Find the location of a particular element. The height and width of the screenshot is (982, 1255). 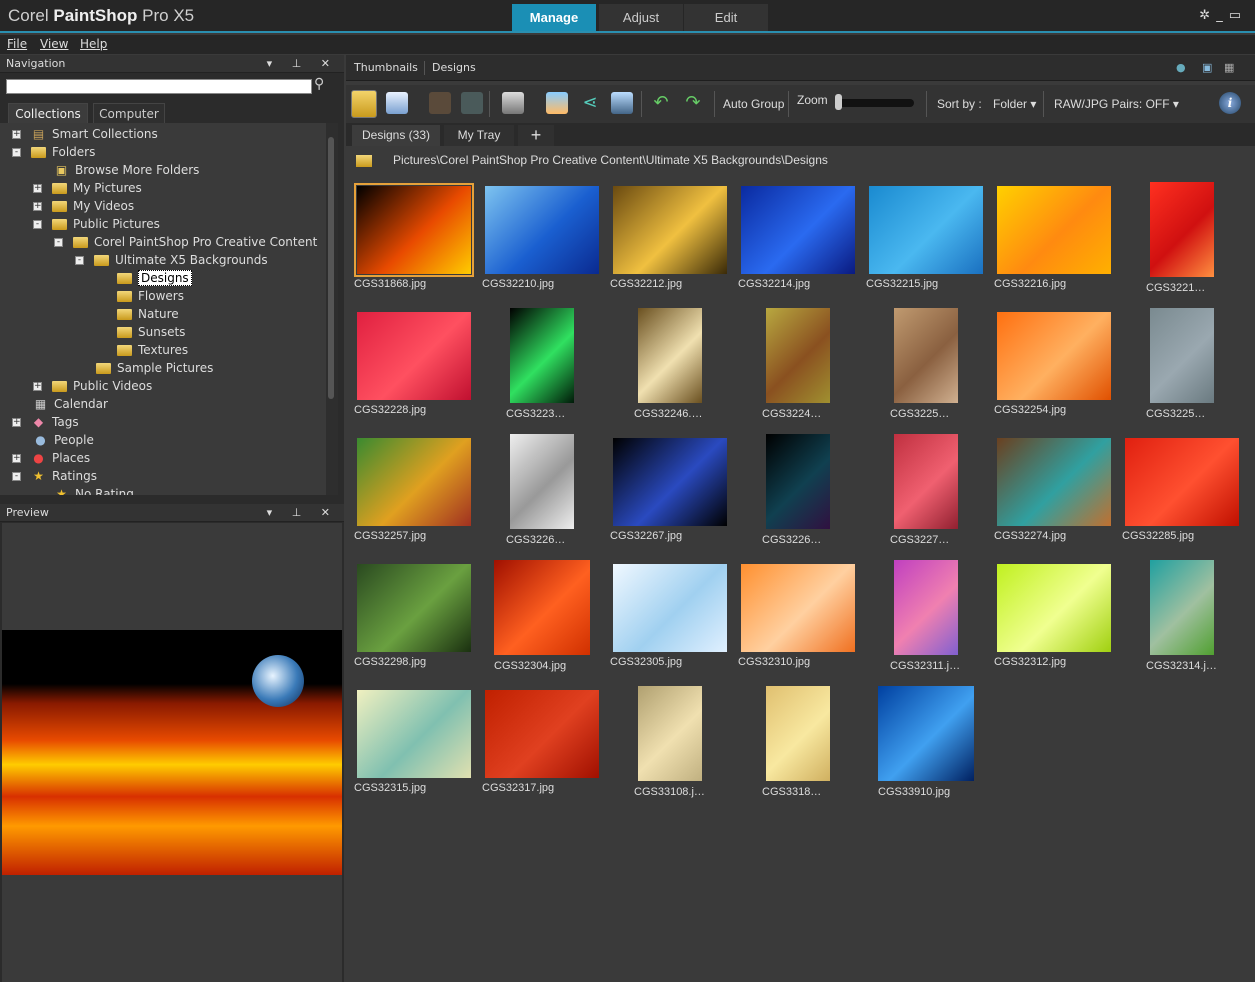

tab-manage: Manage is located at coordinates (554, 17).